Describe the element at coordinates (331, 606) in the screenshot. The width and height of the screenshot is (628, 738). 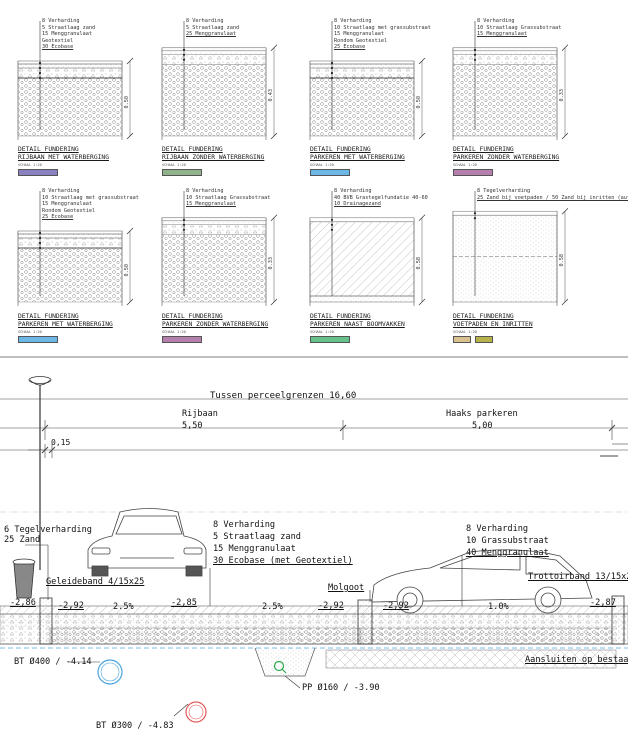
I see `level-4: -2,92` at that location.